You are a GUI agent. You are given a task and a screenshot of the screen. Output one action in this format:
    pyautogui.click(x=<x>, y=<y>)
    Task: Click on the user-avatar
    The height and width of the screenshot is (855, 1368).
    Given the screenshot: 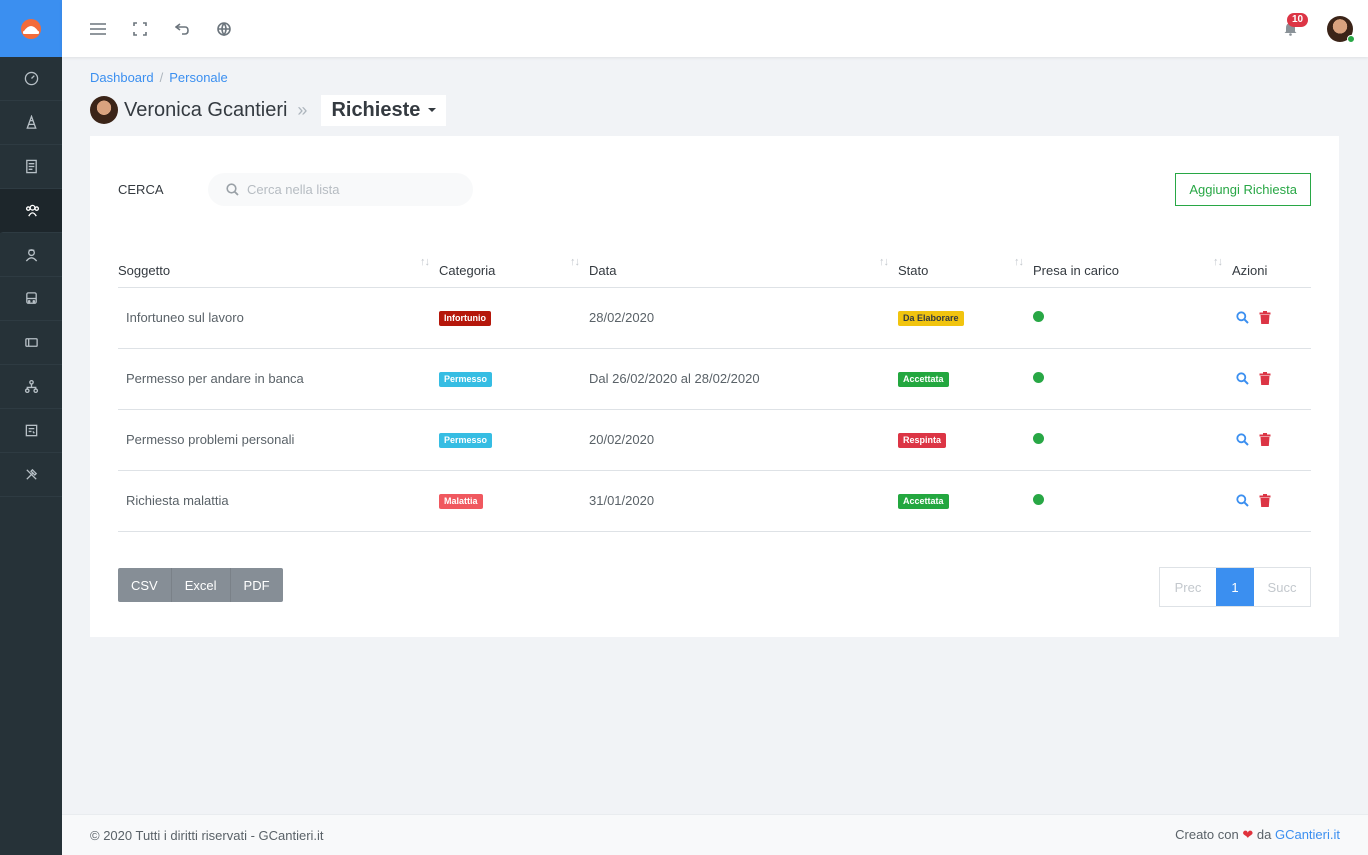 What is the action you would take?
    pyautogui.click(x=1341, y=29)
    